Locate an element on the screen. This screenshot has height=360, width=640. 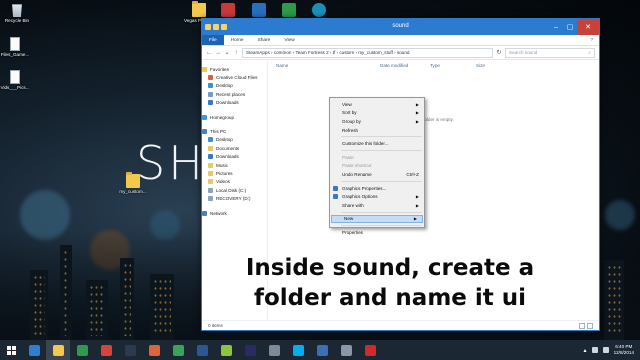
record-icon is located at coordinates (370, 350).